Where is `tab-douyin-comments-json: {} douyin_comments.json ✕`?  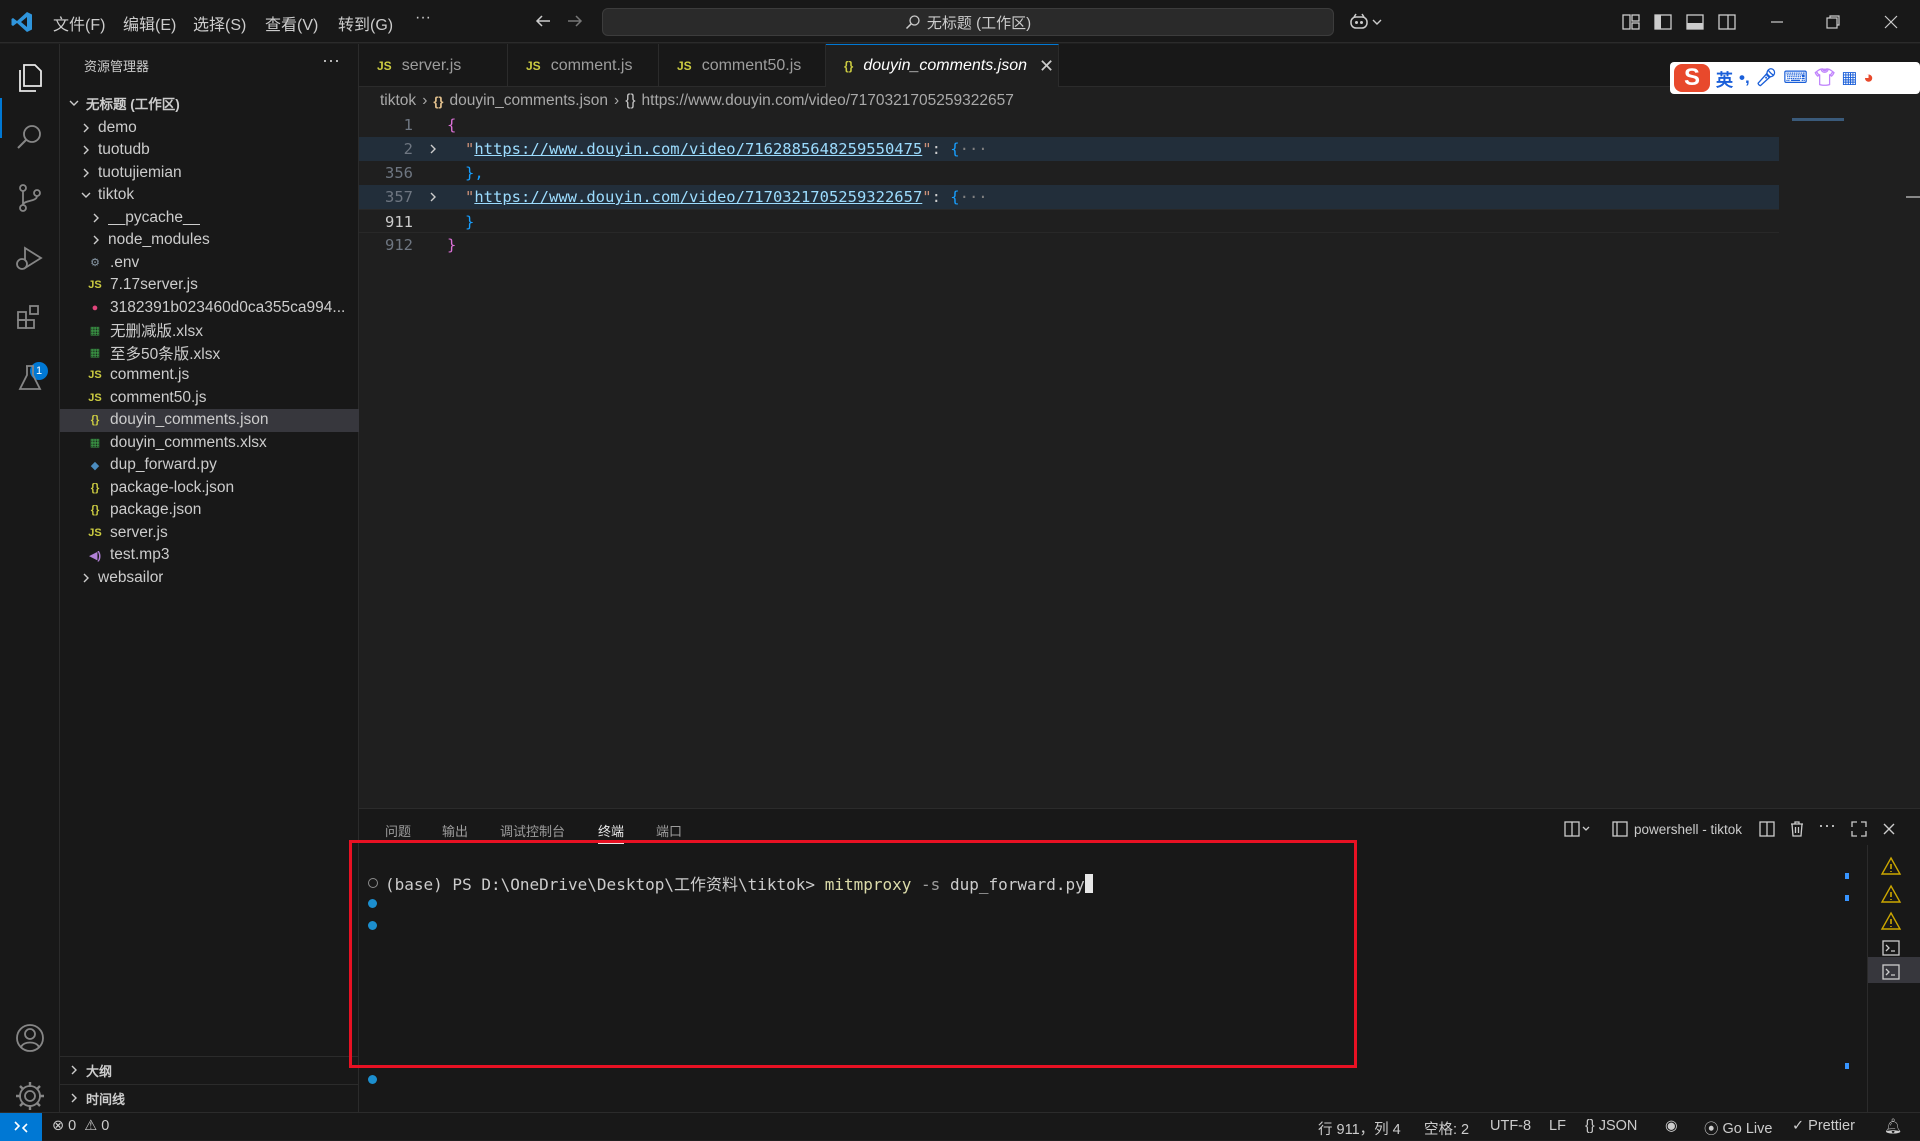 tab-douyin-comments-json: {} douyin_comments.json ✕ is located at coordinates (942, 65).